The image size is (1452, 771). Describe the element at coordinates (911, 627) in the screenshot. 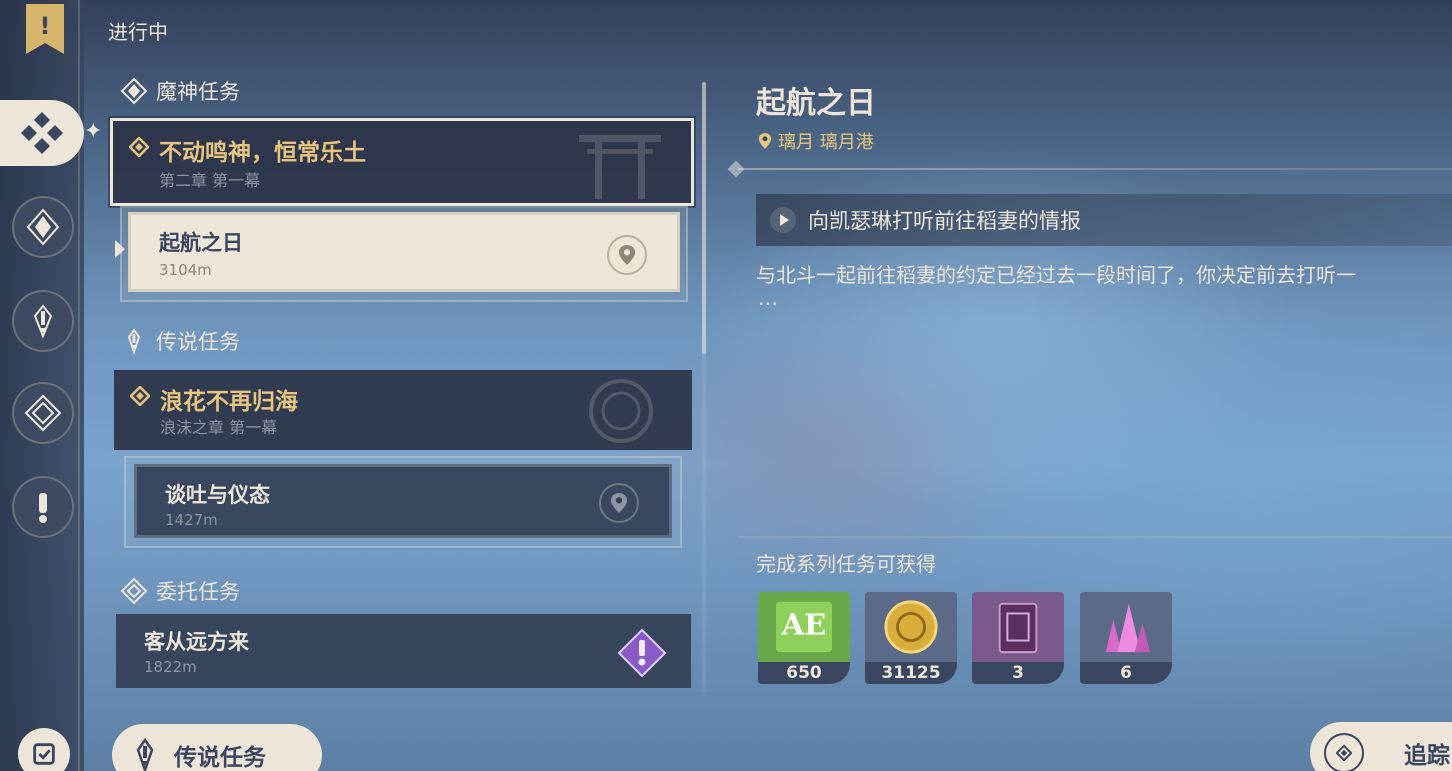

I see `mora-coin-icon` at that location.